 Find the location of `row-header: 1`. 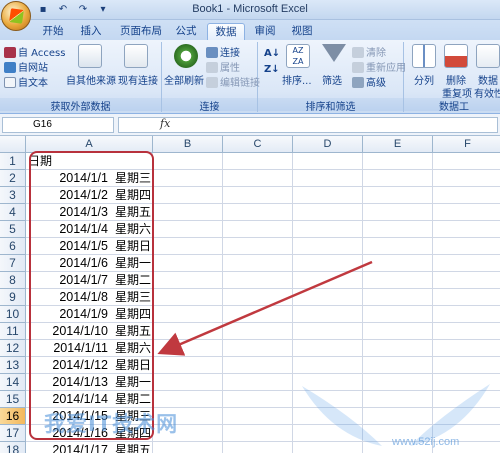

row-header: 1 is located at coordinates (13, 161).